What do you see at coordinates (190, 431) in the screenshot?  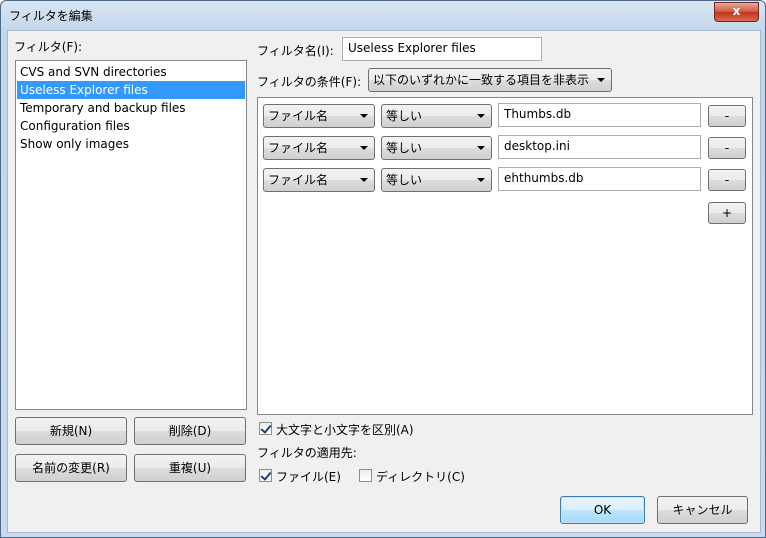 I see `delete-filter-button: 削除(D)` at bounding box center [190, 431].